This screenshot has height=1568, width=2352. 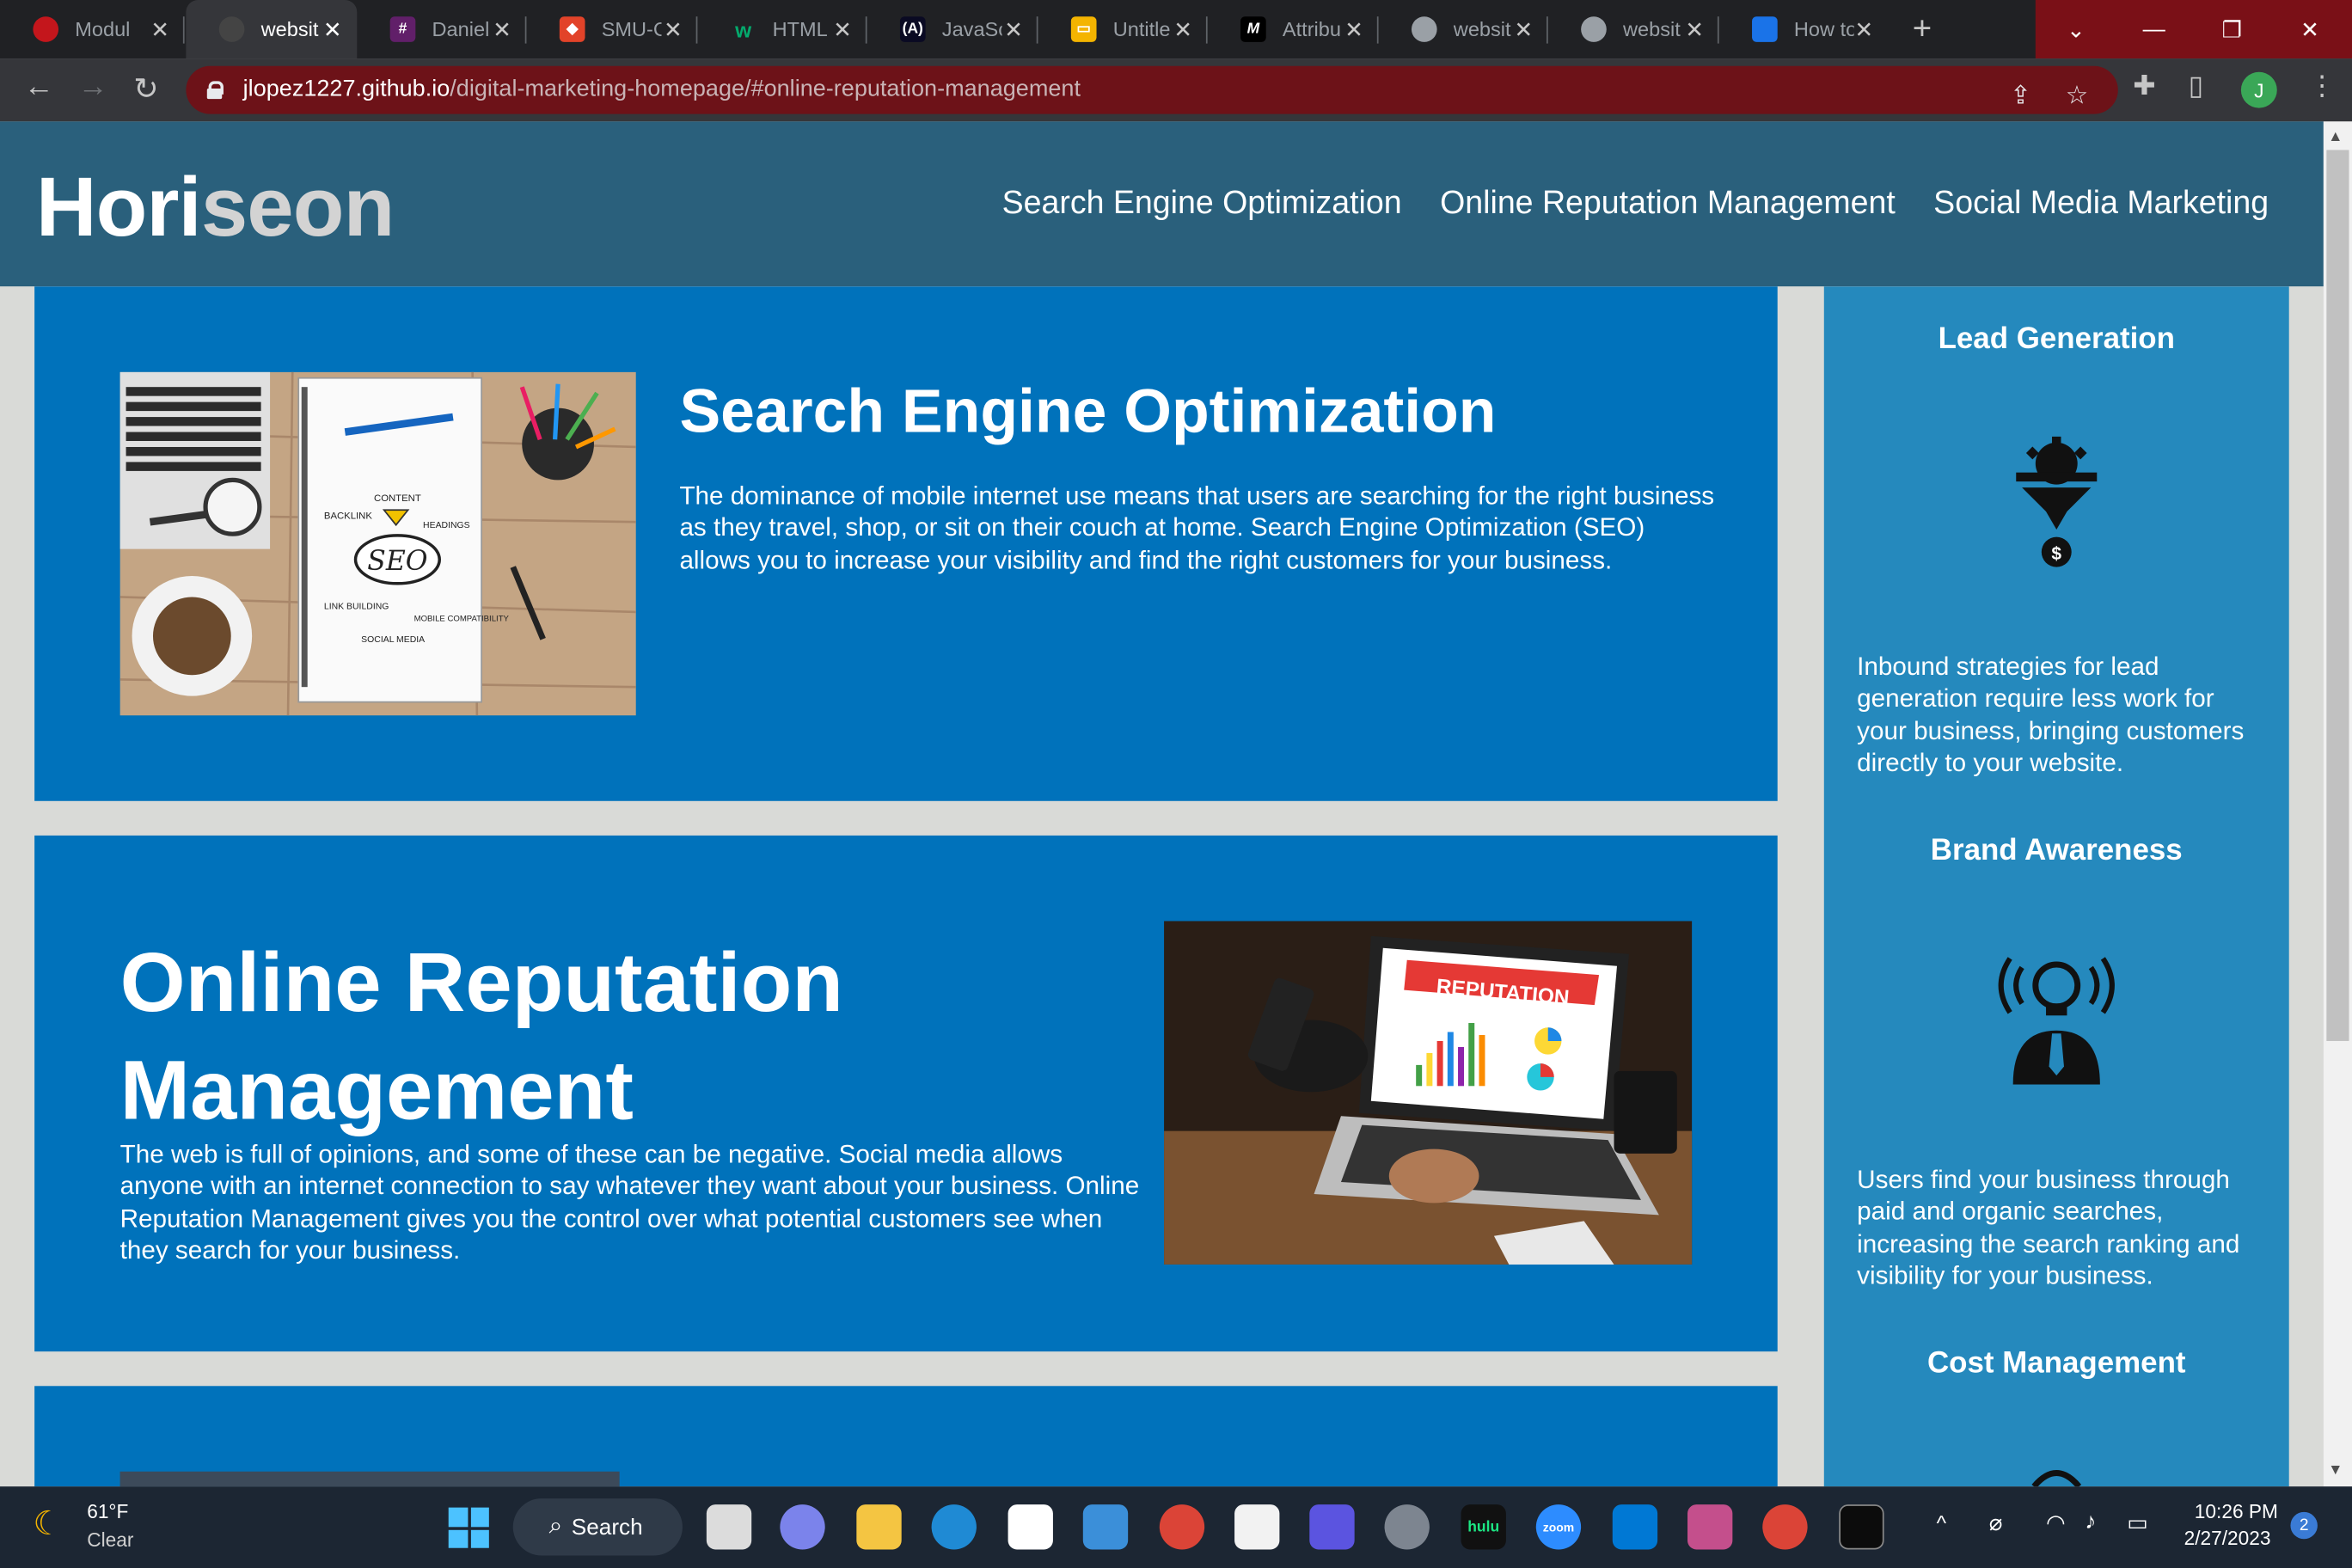 What do you see at coordinates (145, 89) in the screenshot?
I see `reload-icon: ↻` at bounding box center [145, 89].